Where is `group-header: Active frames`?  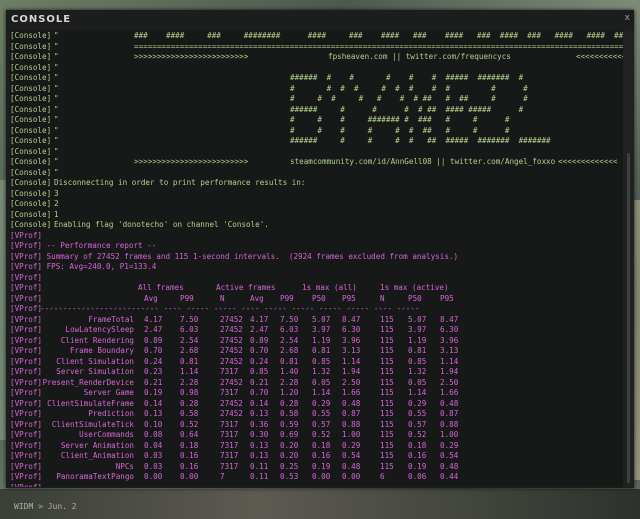
group-header: Active frames is located at coordinates (246, 287).